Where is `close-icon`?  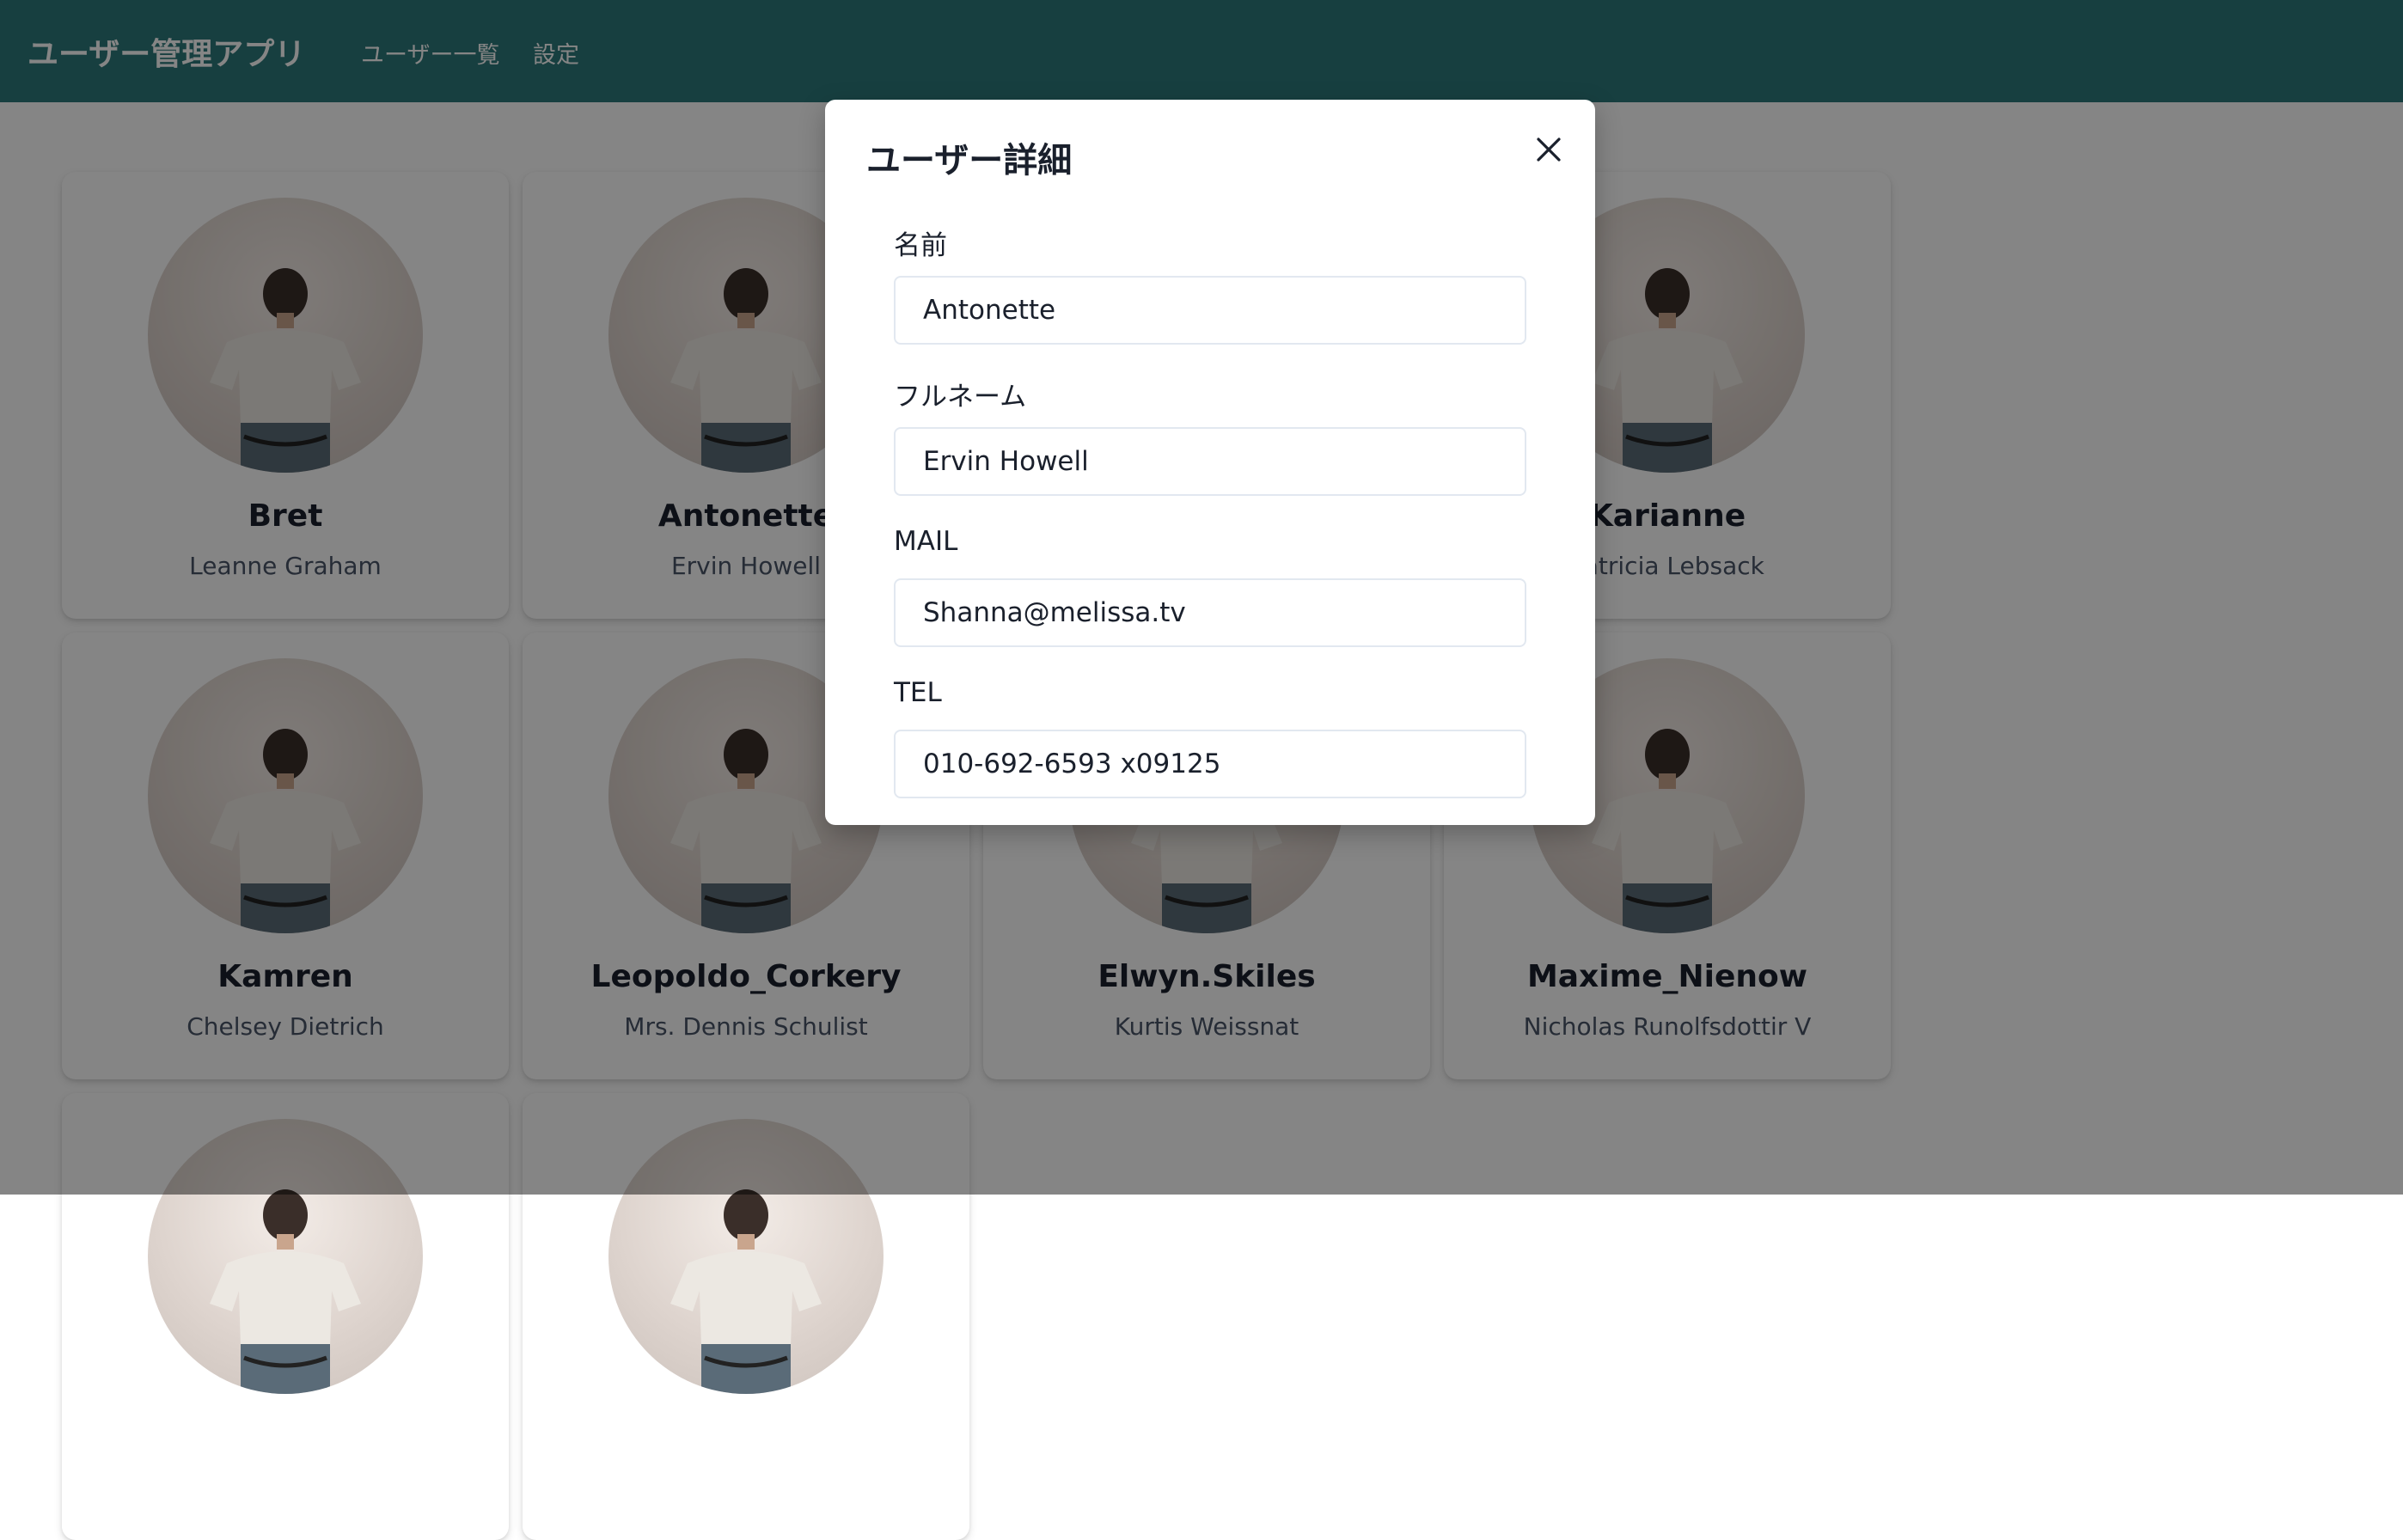
close-icon is located at coordinates (1549, 149).